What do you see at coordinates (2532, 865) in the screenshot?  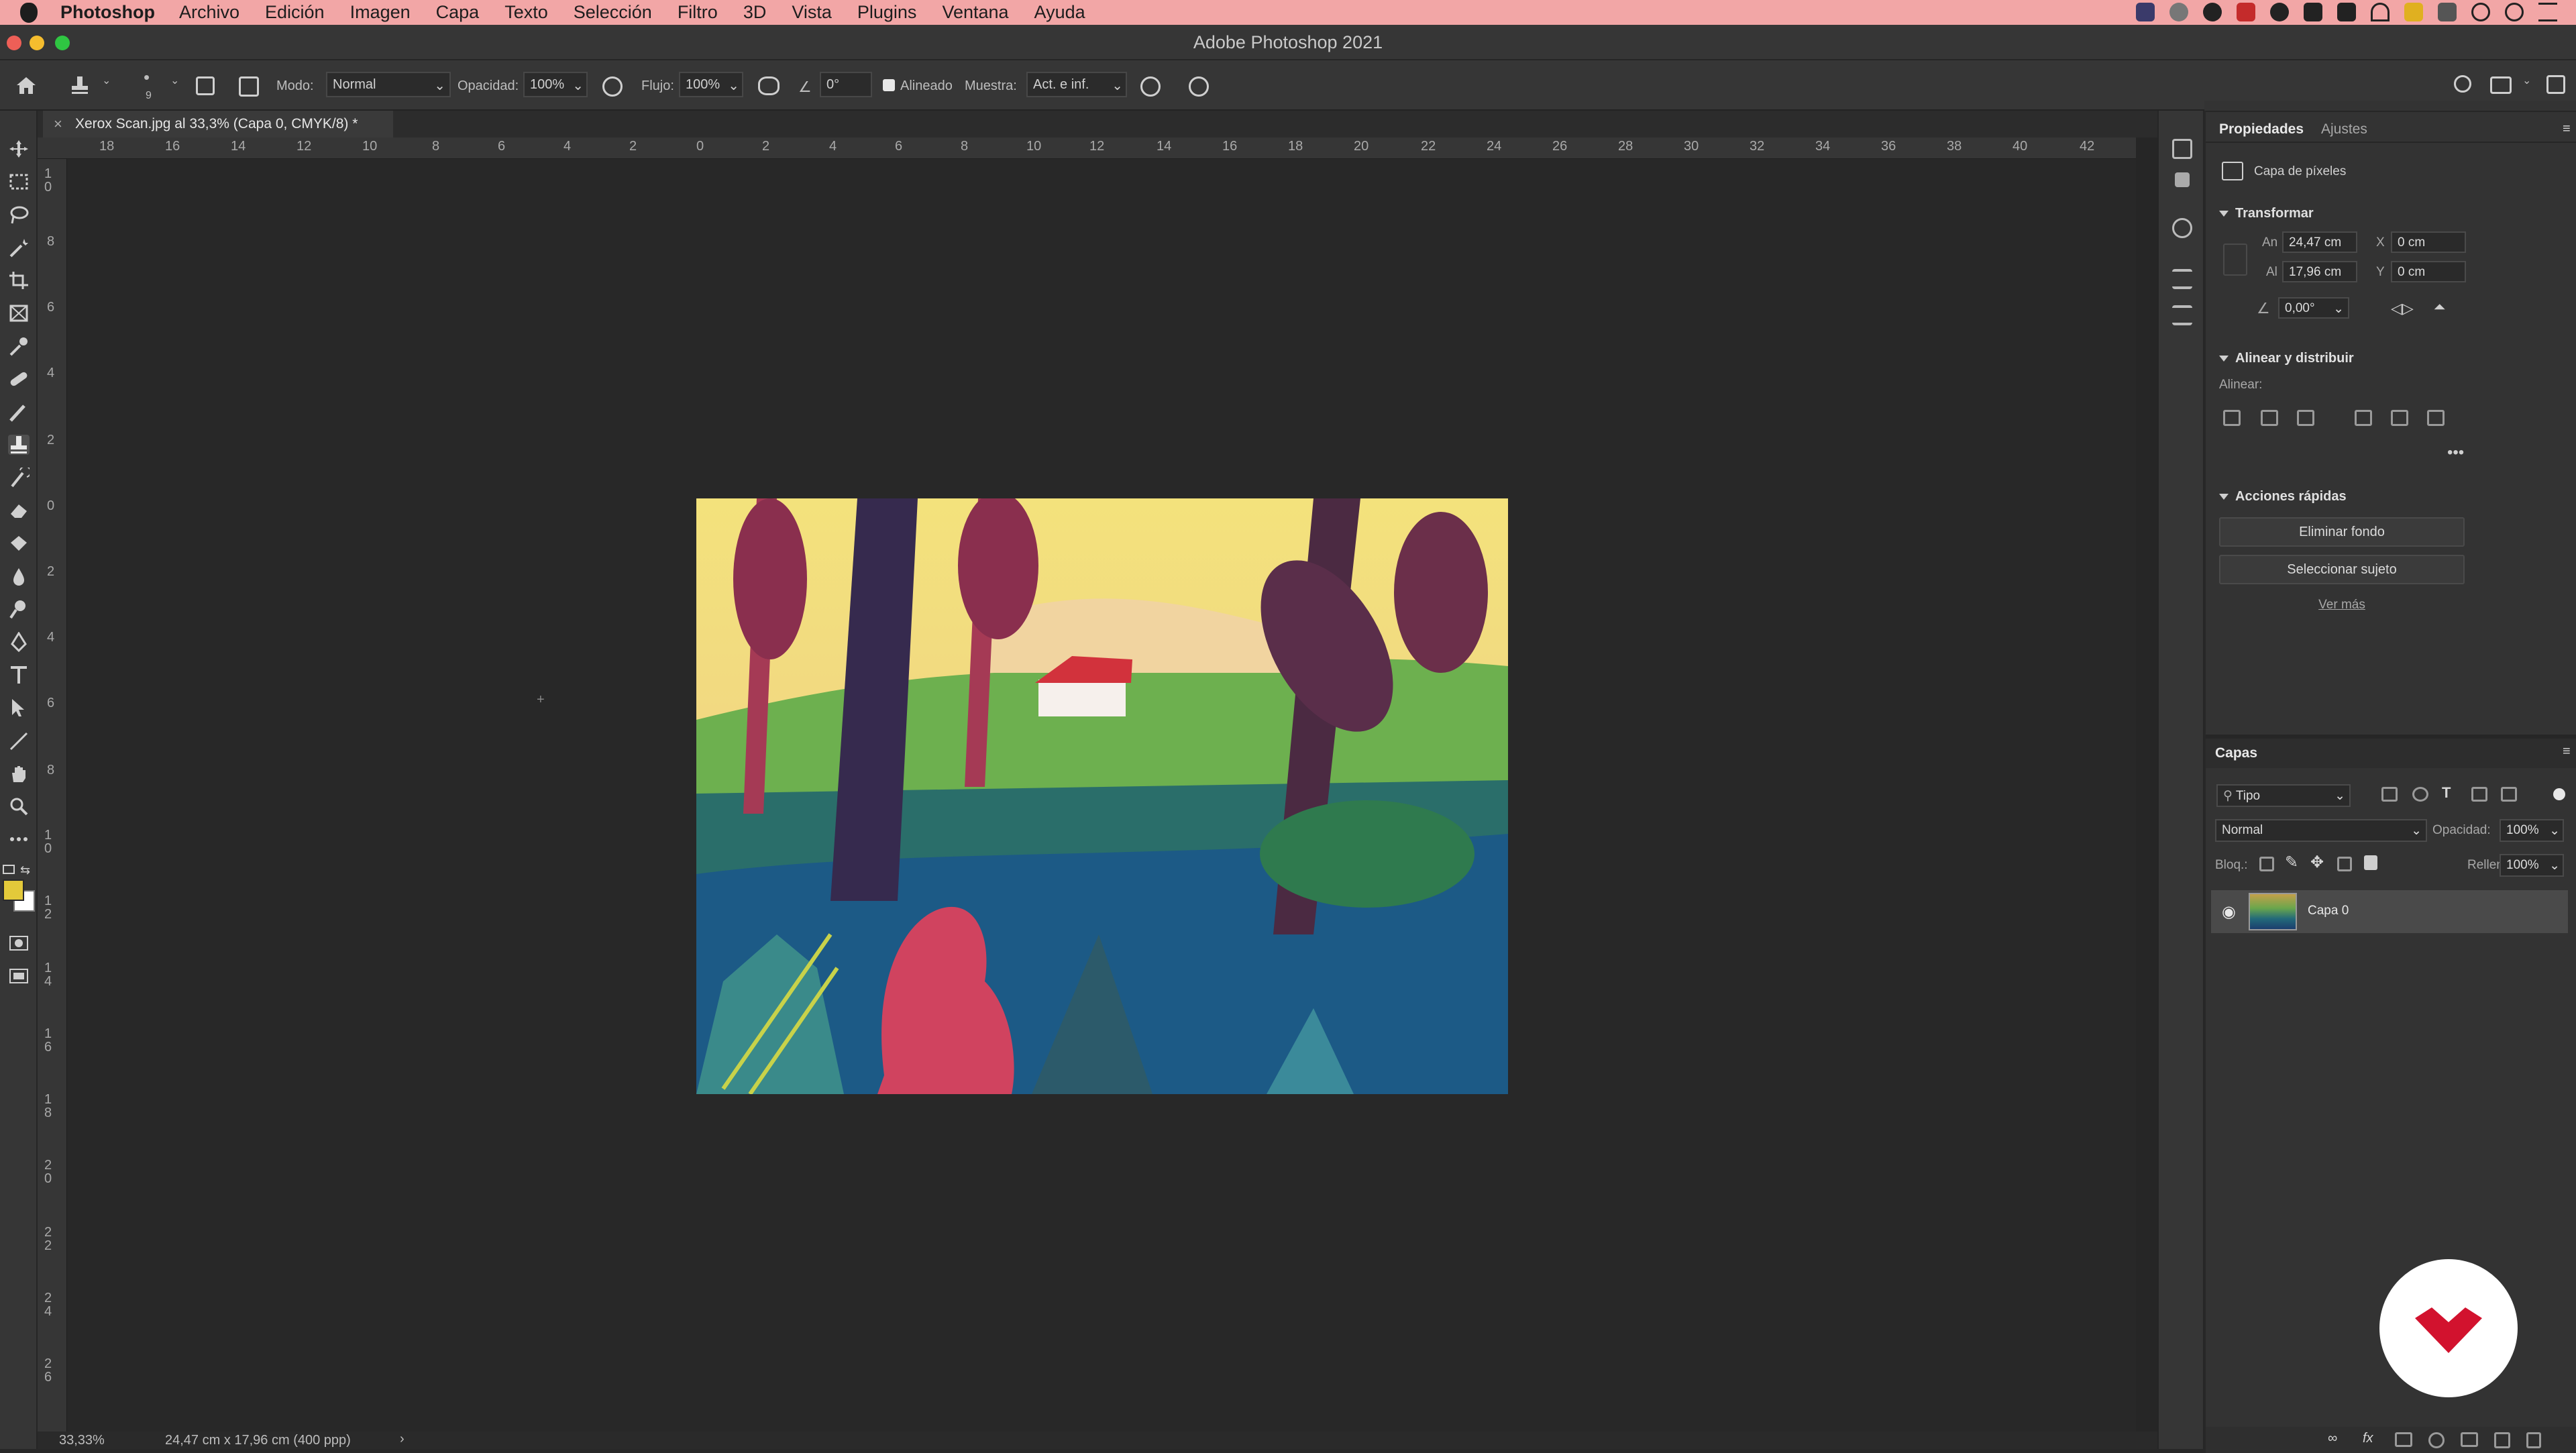 I see `fill-input: 100% ⌄` at bounding box center [2532, 865].